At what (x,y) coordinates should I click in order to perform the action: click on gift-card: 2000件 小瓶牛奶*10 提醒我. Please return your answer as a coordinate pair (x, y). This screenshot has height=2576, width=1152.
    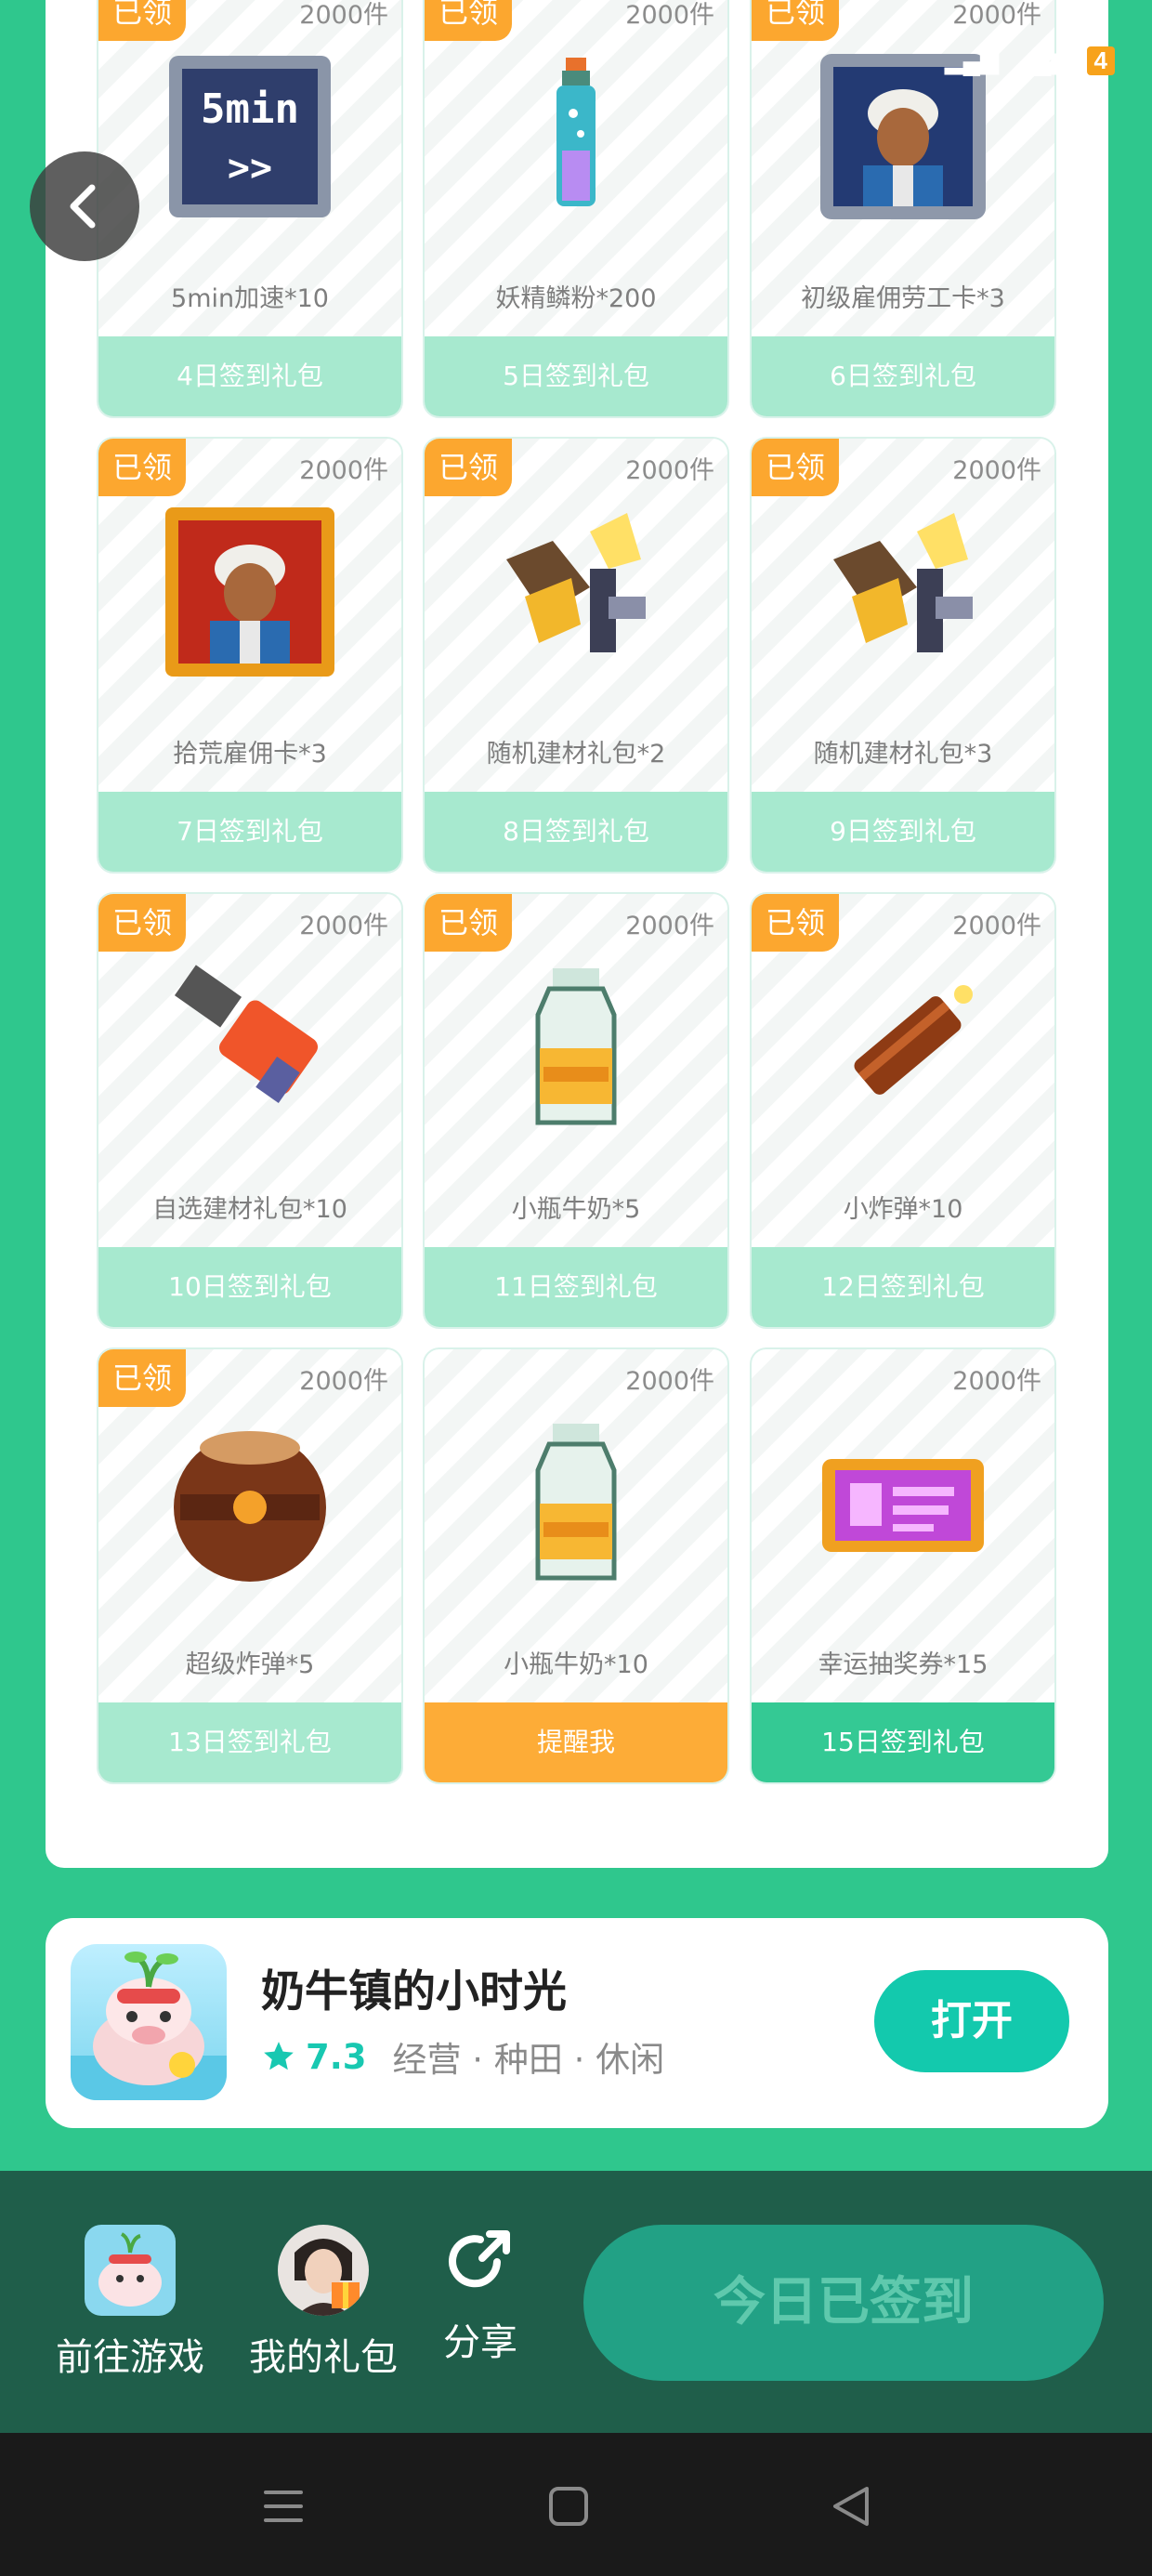
    Looking at the image, I should click on (576, 1565).